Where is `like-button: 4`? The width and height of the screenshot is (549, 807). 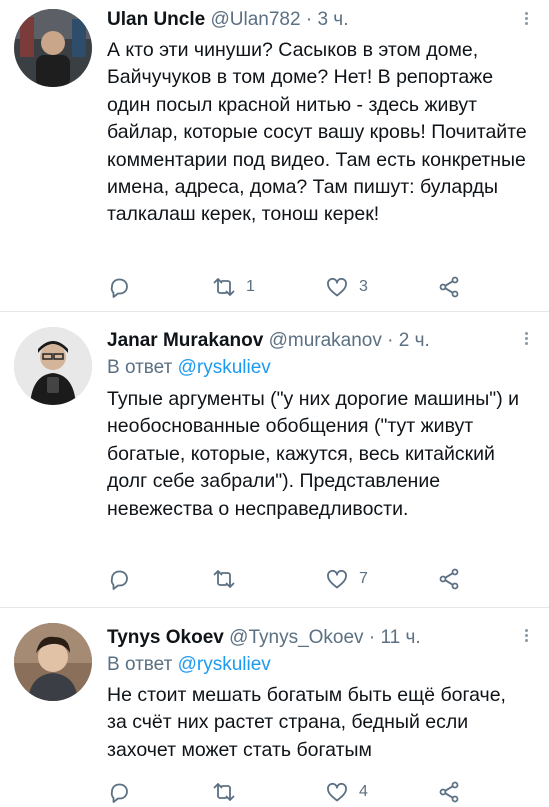
like-button: 4 is located at coordinates (346, 792).